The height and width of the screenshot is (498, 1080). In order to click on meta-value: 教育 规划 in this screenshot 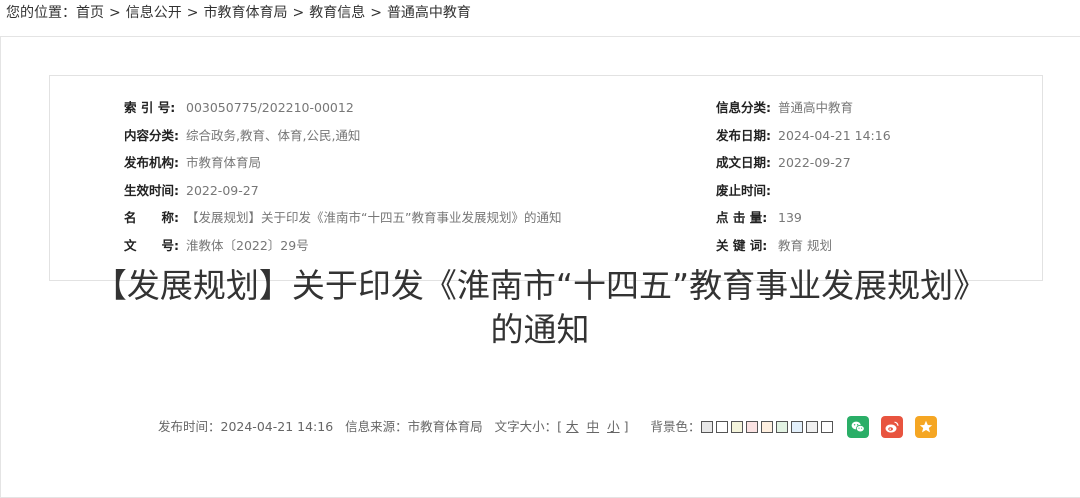, I will do `click(805, 245)`.